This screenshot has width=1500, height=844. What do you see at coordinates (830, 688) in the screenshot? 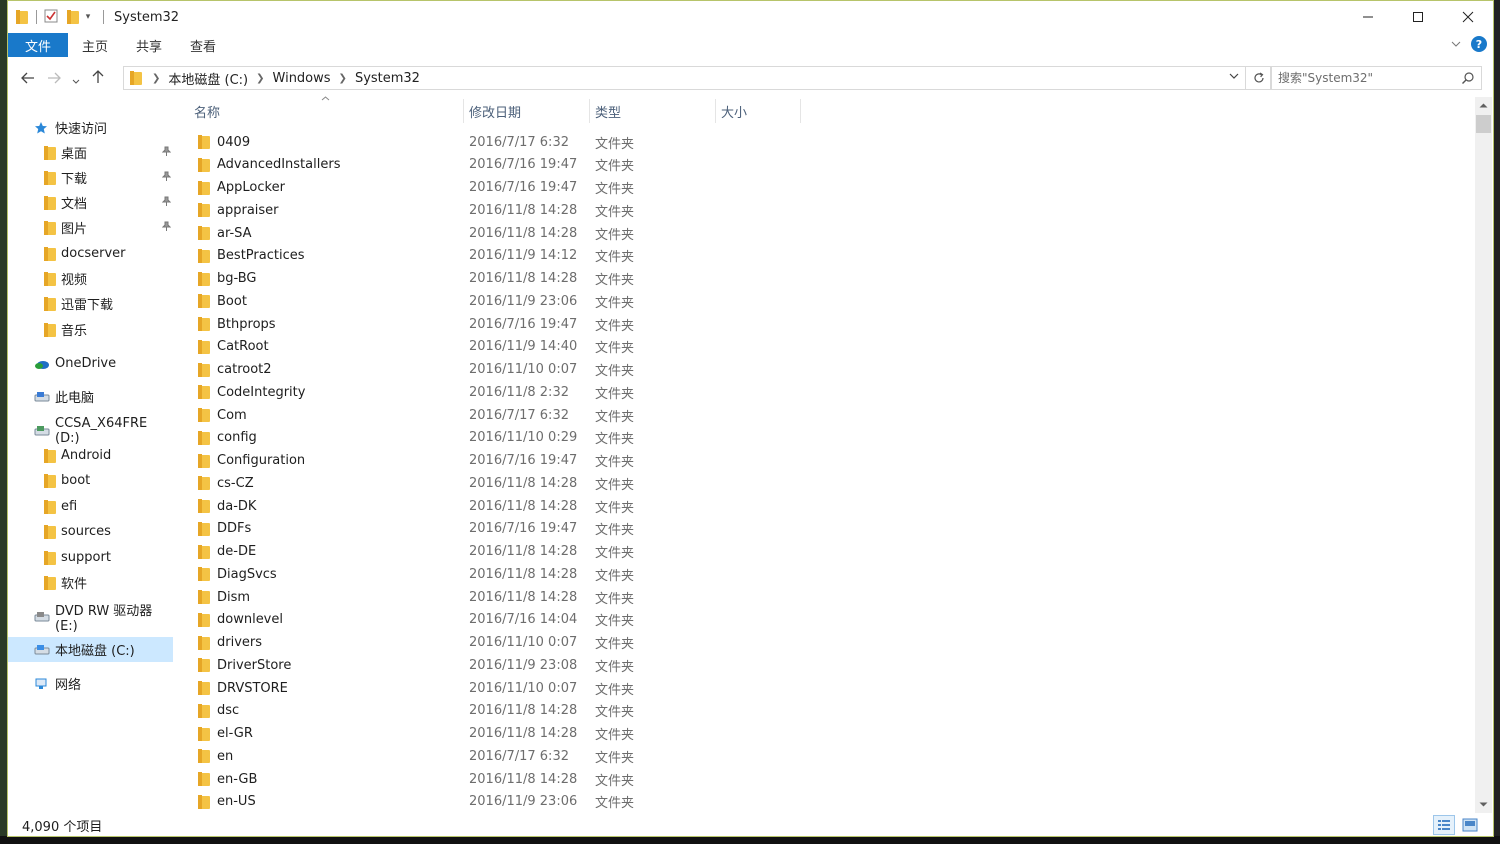
I see `file-row: DRVSTORE 2016/11/10 0:07 文件夹` at bounding box center [830, 688].